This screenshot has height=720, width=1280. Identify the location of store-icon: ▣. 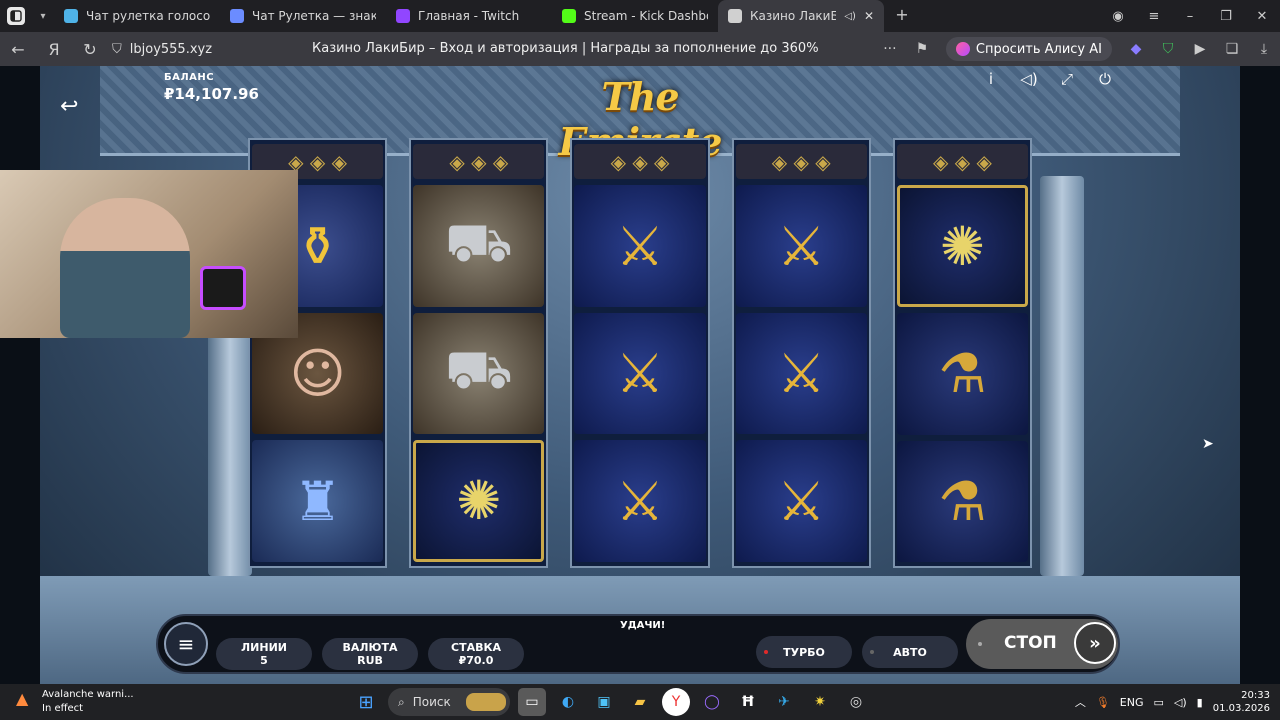
(604, 702).